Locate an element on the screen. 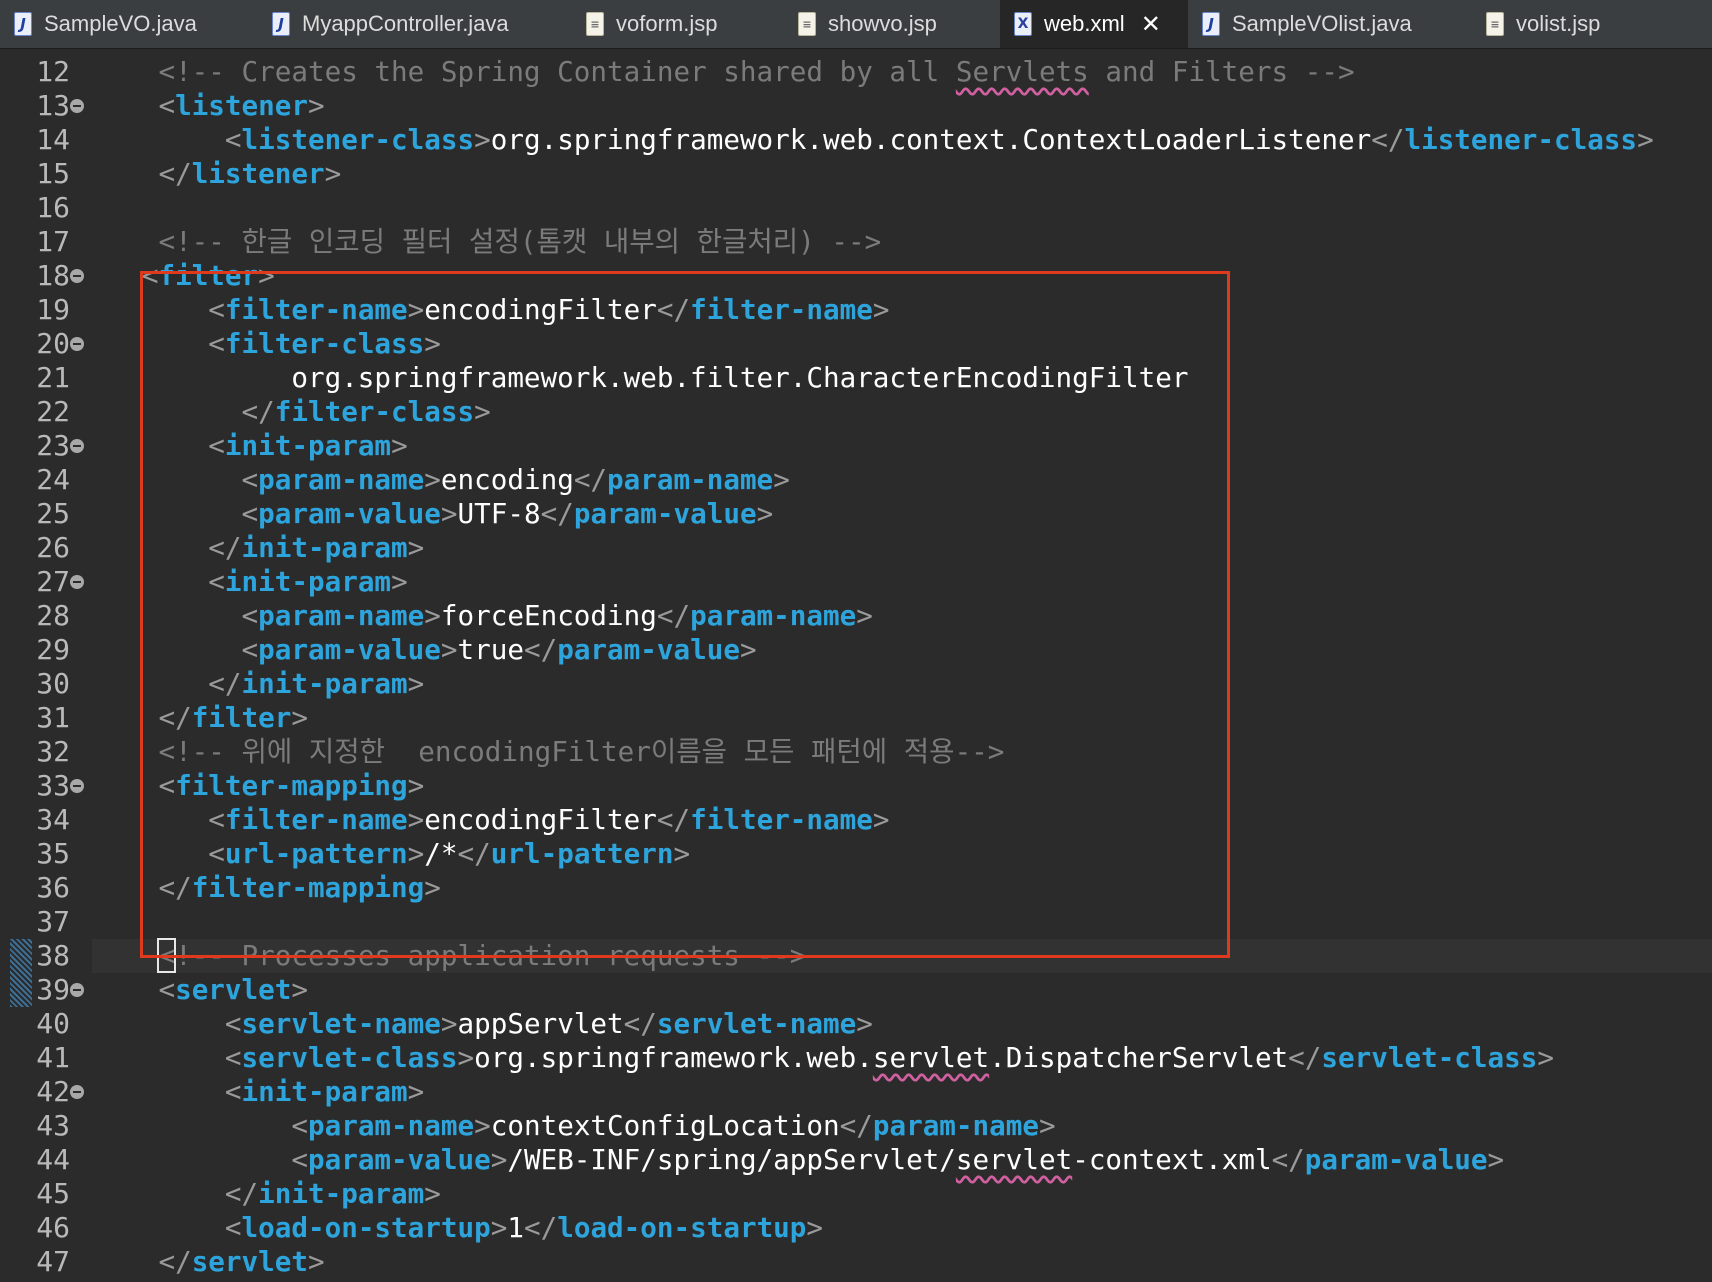  tab-showvo-jsp: ≡ showvo.jsp is located at coordinates (892, 24).